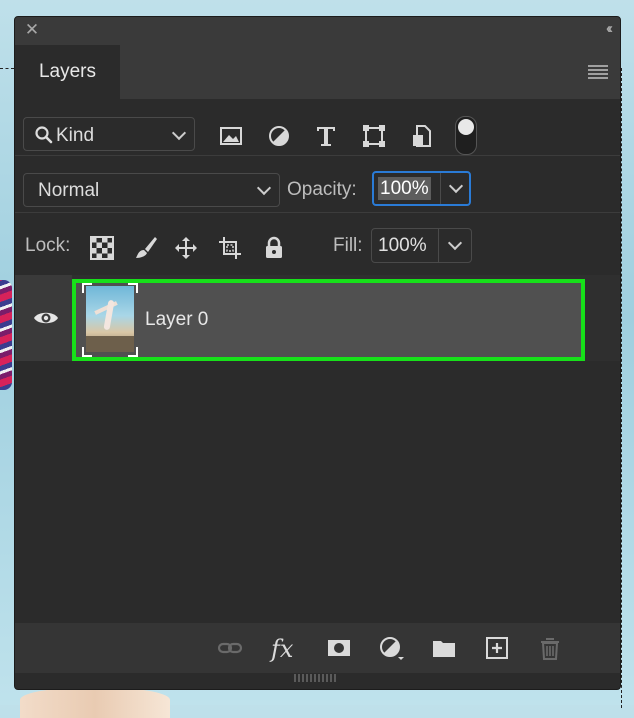 This screenshot has width=634, height=718. I want to click on filter-row: Kind, so click(317, 127).